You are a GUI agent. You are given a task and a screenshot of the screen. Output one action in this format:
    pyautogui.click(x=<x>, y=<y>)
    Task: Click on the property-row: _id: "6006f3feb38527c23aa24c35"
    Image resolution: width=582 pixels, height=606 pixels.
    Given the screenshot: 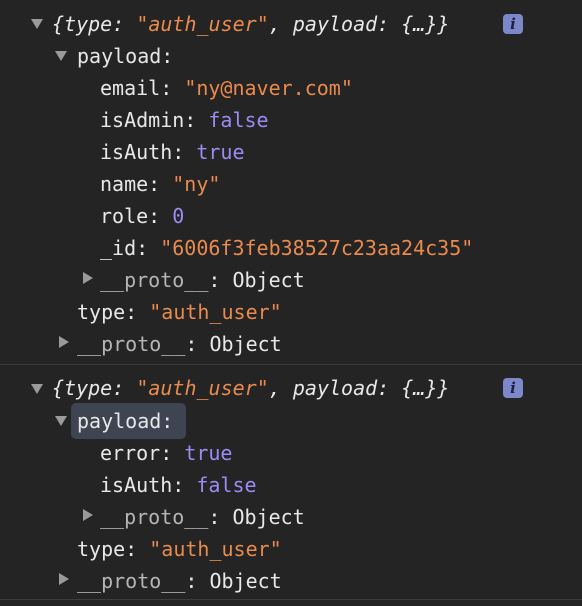 What is the action you would take?
    pyautogui.click(x=286, y=248)
    